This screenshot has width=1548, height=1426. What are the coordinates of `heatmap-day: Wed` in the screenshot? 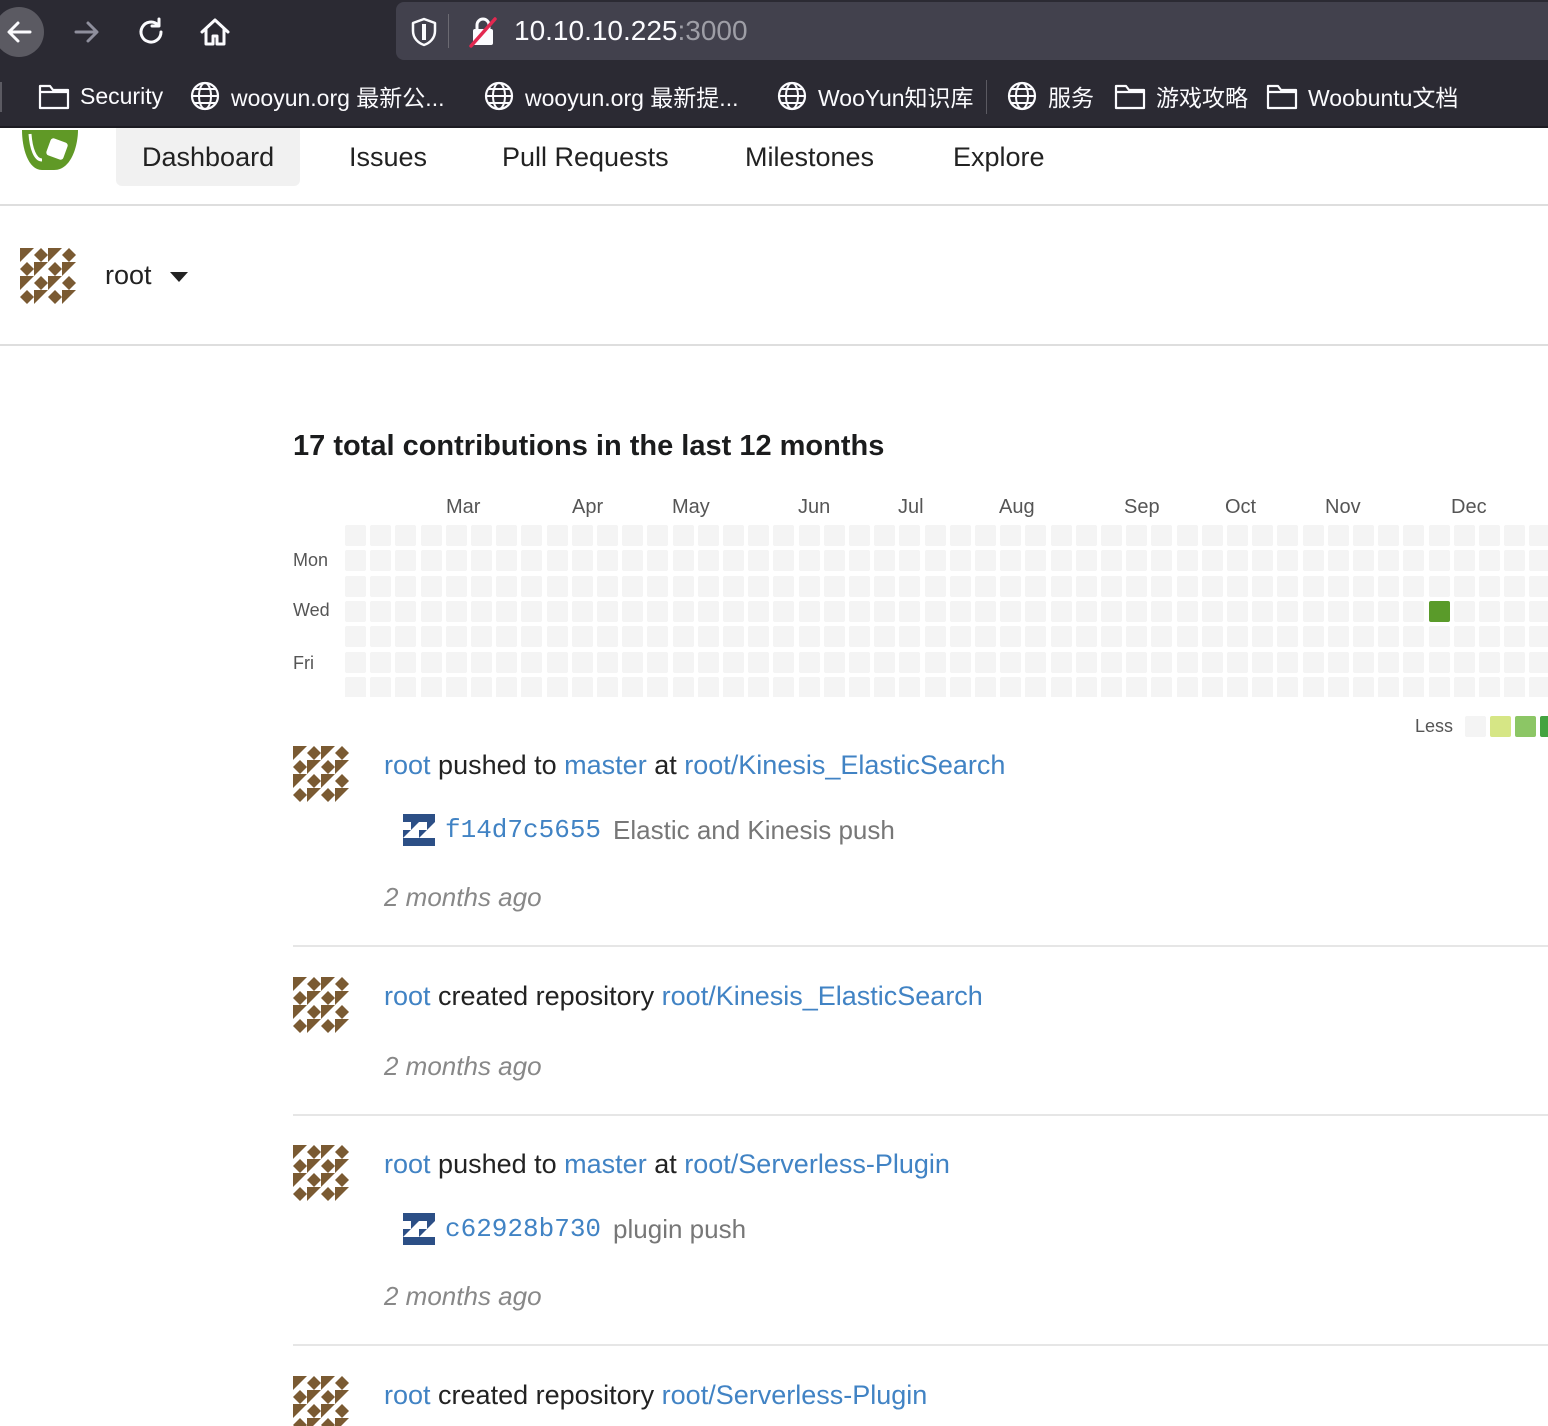 It's located at (311, 610).